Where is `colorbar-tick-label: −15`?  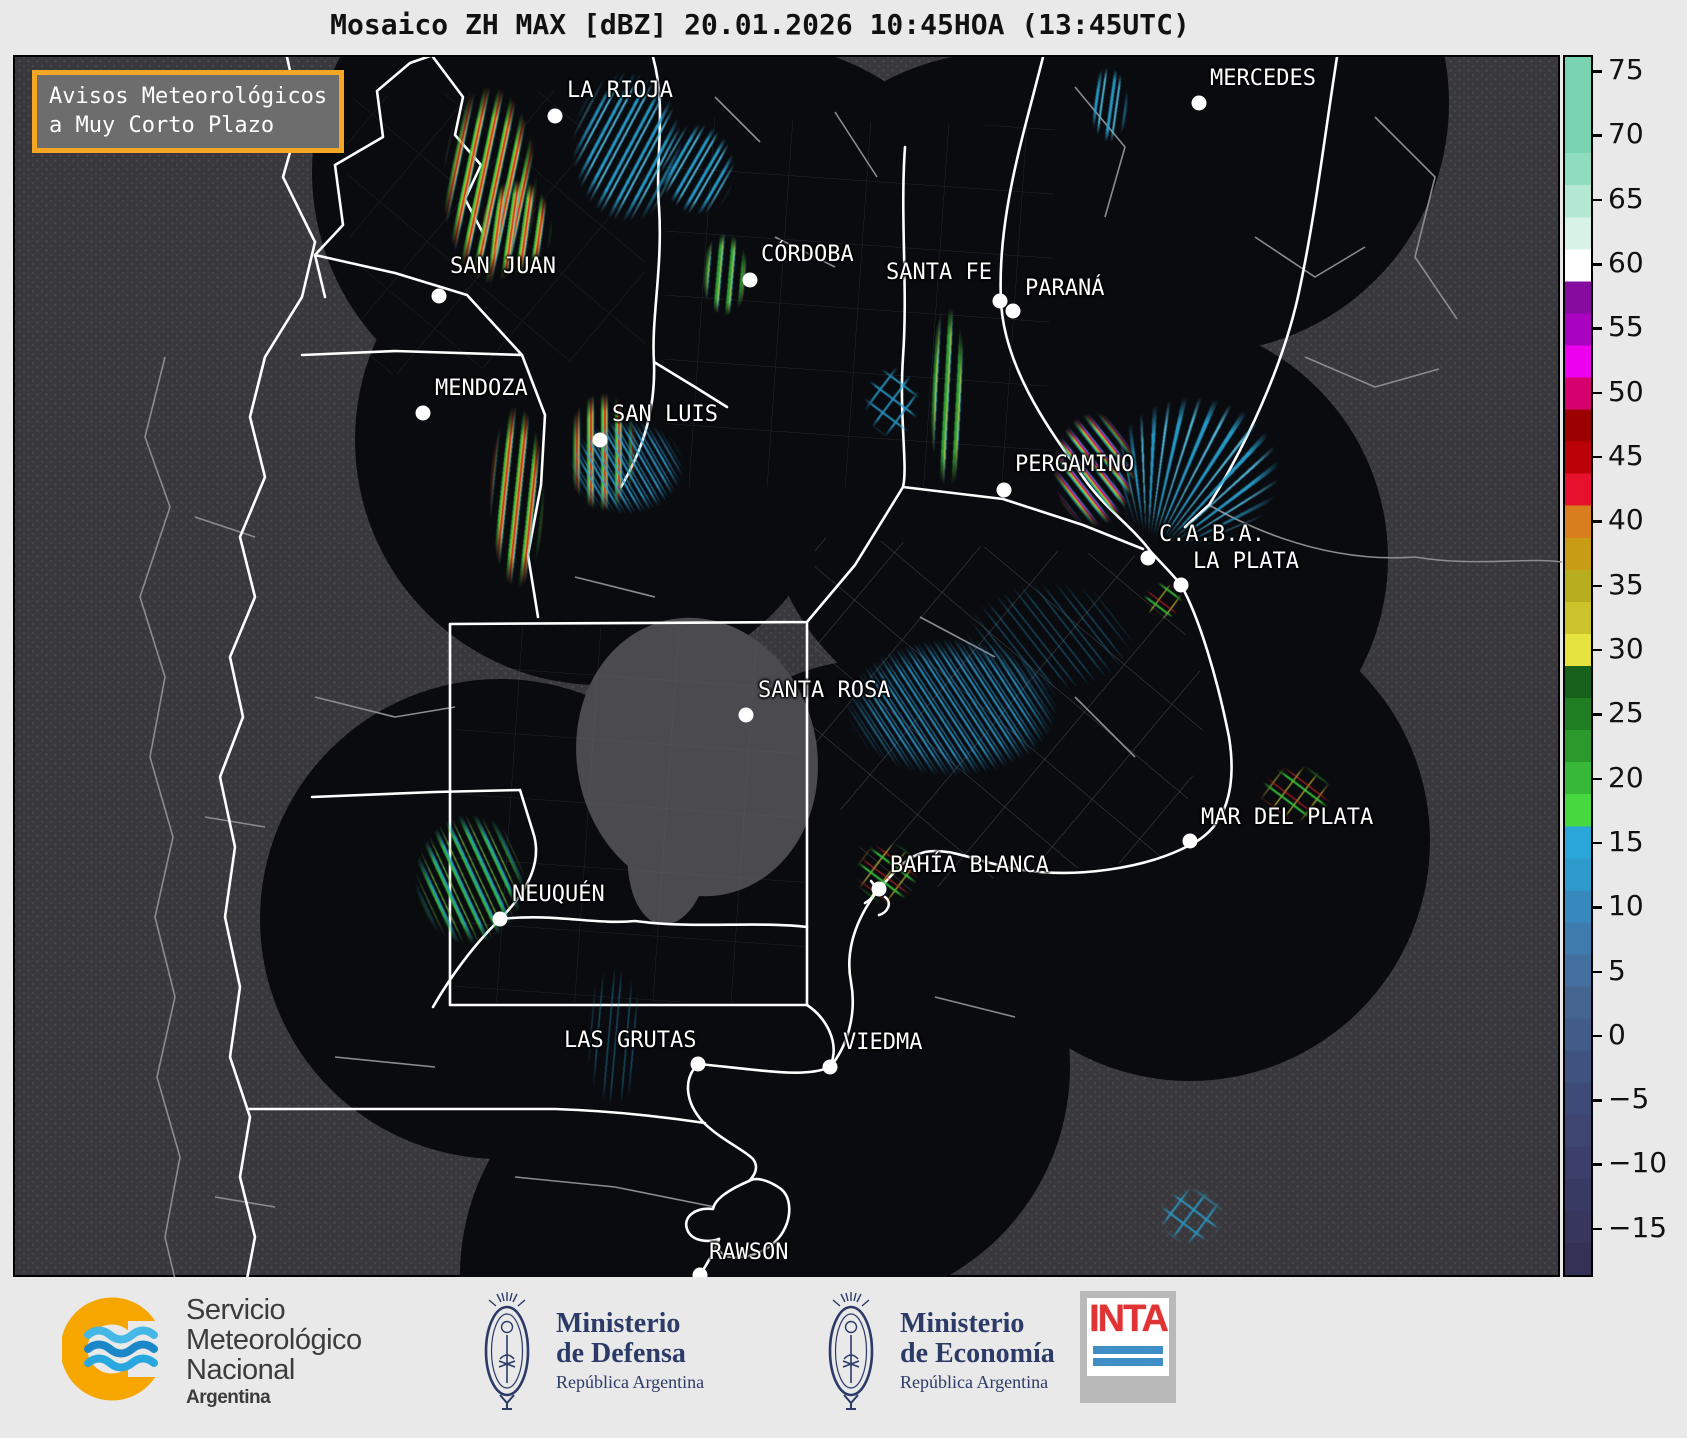
colorbar-tick-label: −15 is located at coordinates (1638, 1227).